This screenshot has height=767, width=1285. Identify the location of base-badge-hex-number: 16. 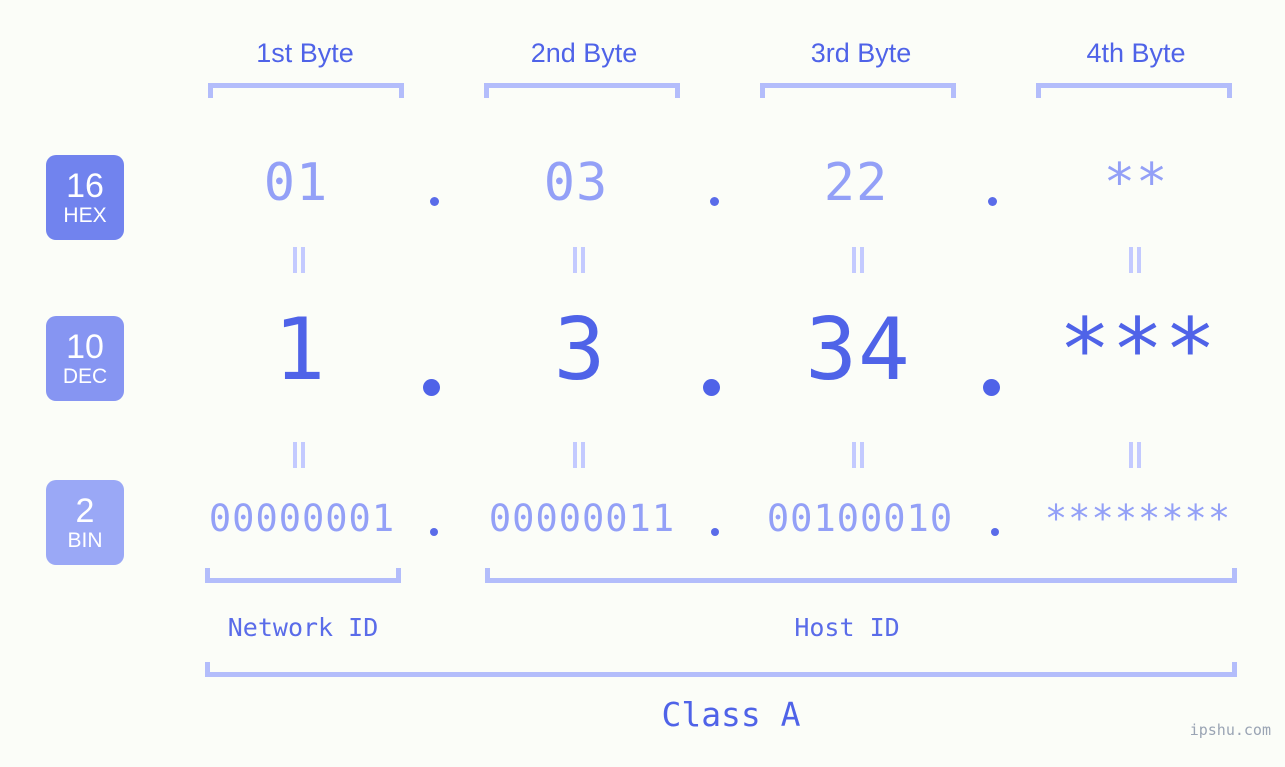
(85, 186).